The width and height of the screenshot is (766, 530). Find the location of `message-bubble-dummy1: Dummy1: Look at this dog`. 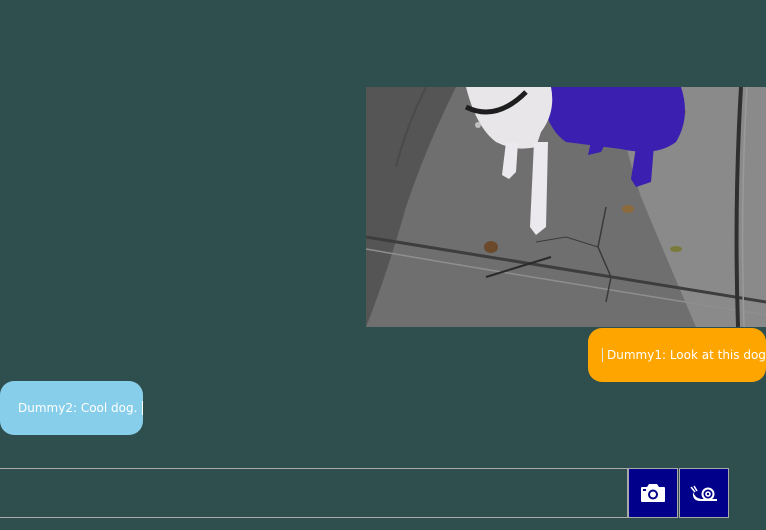

message-bubble-dummy1: Dummy1: Look at this dog is located at coordinates (677, 355).